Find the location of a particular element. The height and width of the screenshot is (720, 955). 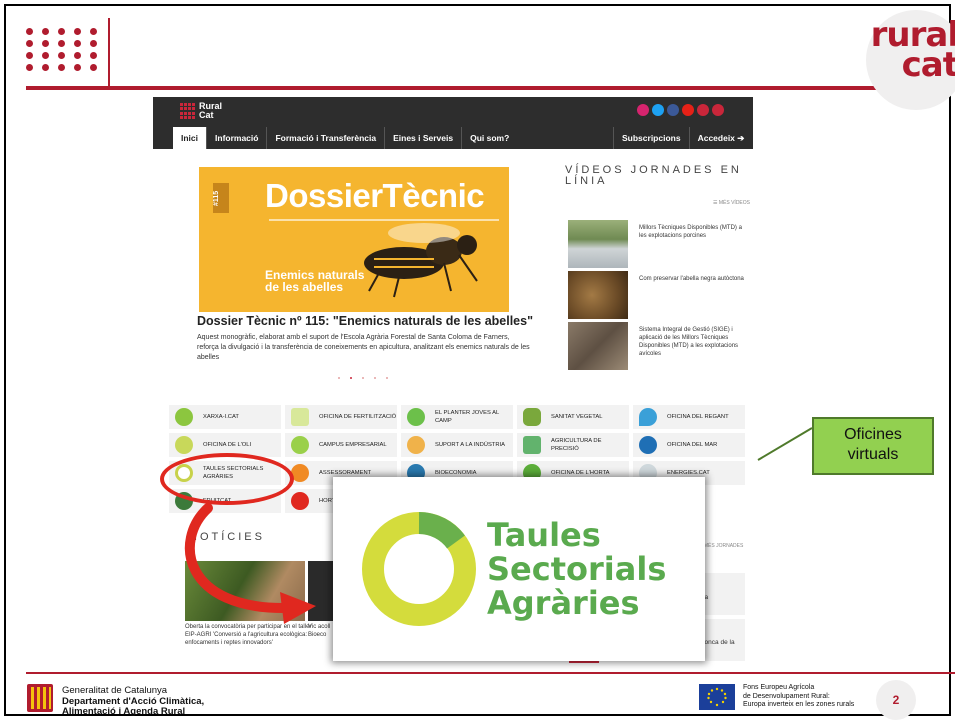

site-logo: Rural Cat is located at coordinates (210, 112).